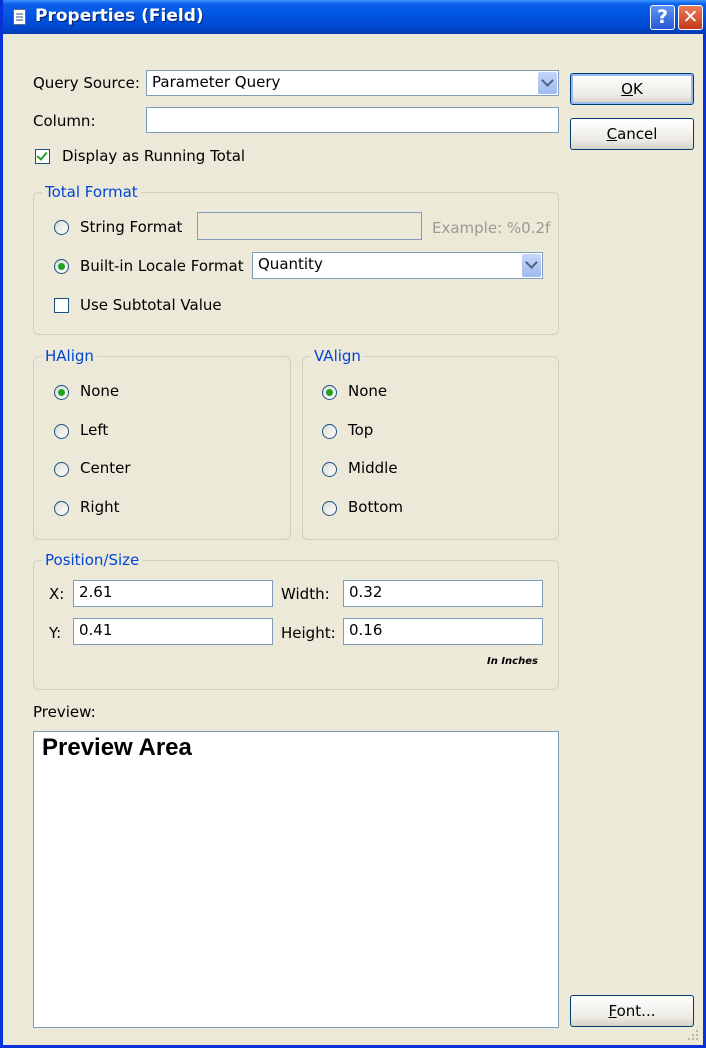 The height and width of the screenshot is (1048, 706). I want to click on halign-left-radio, so click(61, 431).